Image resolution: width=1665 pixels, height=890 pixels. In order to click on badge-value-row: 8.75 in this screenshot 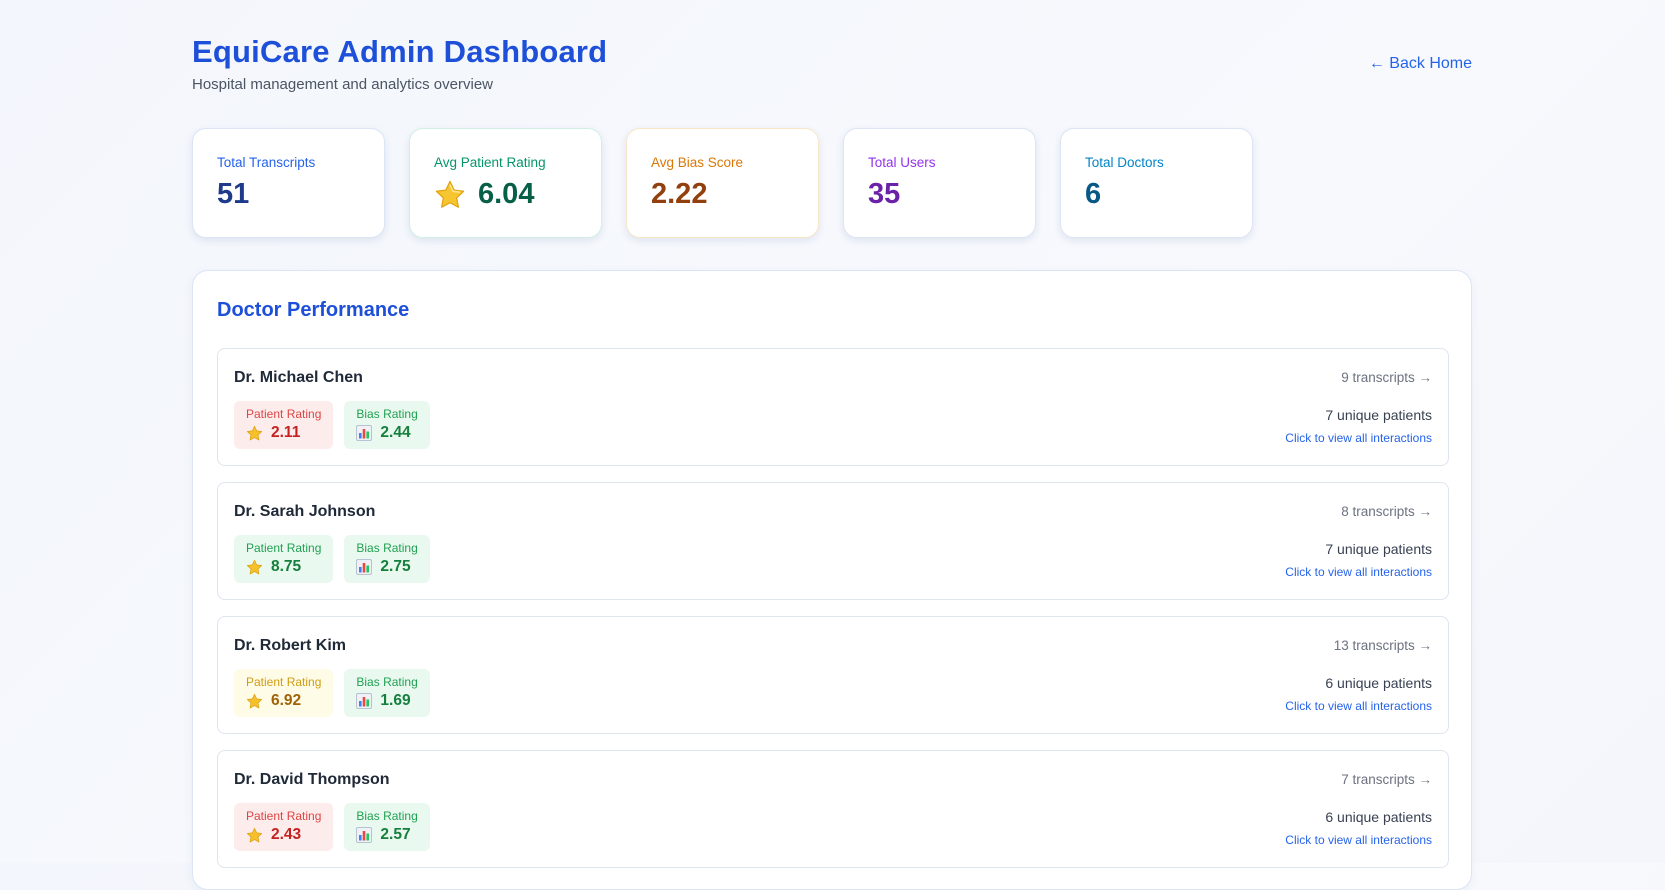, I will do `click(283, 567)`.